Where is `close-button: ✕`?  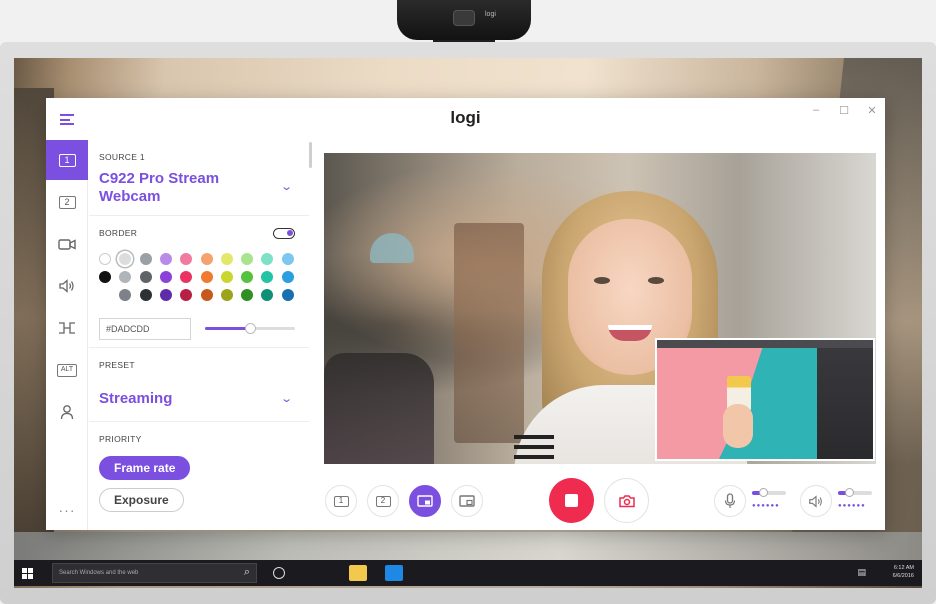 close-button: ✕ is located at coordinates (872, 110).